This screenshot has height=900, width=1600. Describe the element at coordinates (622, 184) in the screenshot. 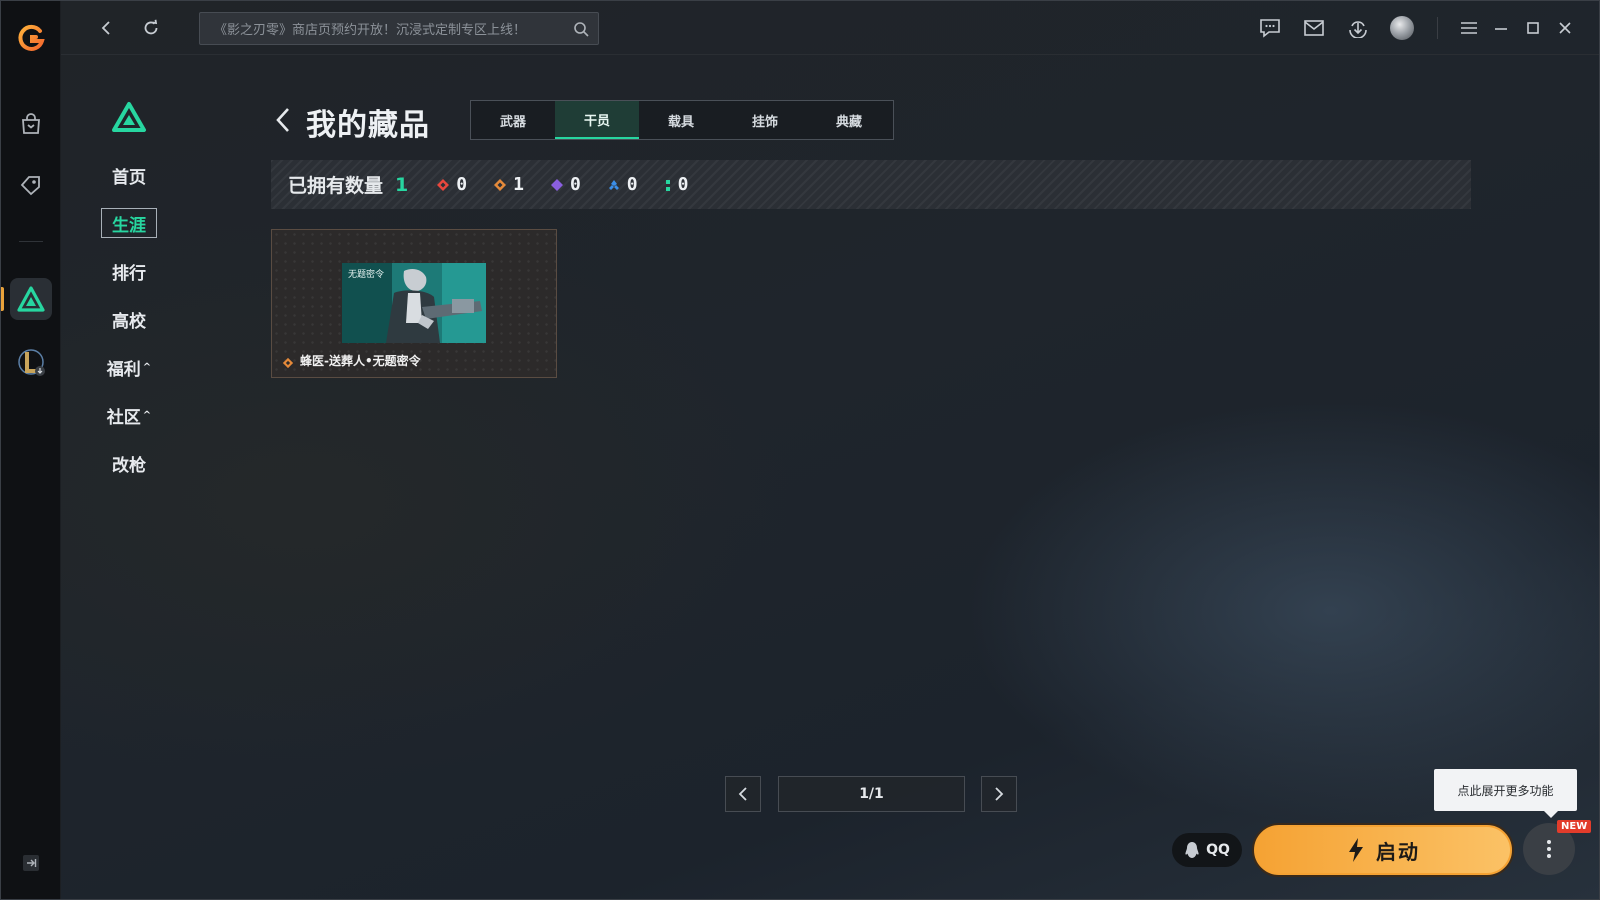

I see `rarity-blue: 0` at that location.